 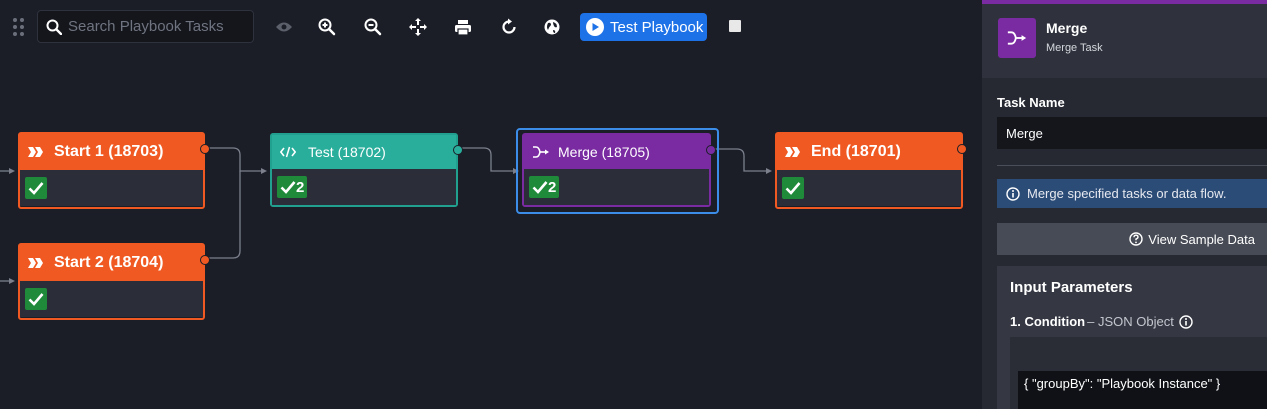 I want to click on help-icon, so click(x=1136, y=239).